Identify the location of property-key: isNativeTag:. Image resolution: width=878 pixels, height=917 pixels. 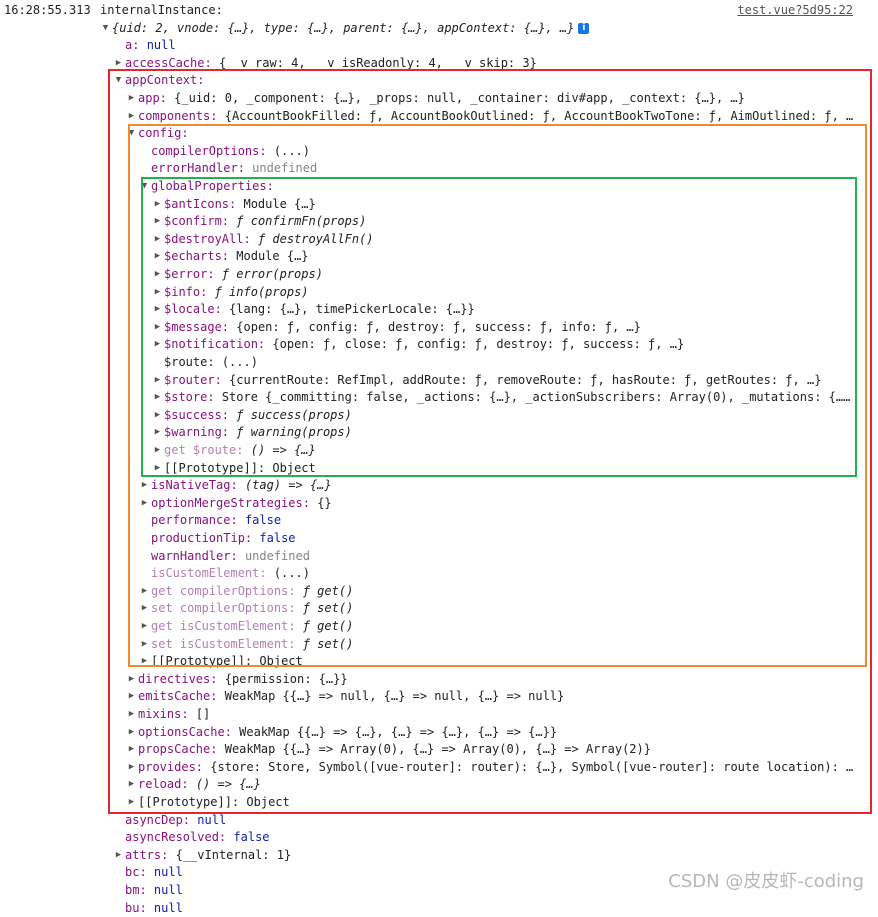
(194, 485).